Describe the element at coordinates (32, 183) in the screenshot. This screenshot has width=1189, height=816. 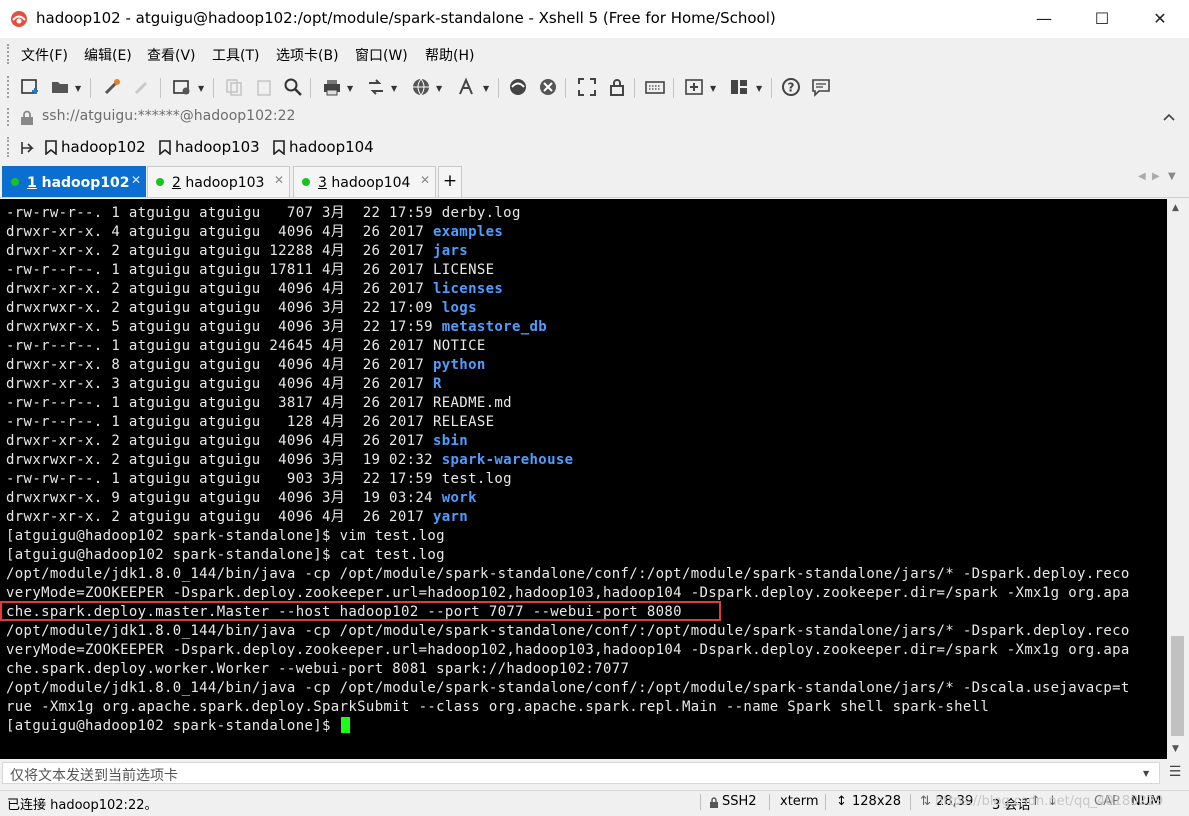
I see `tab-number: 1` at that location.